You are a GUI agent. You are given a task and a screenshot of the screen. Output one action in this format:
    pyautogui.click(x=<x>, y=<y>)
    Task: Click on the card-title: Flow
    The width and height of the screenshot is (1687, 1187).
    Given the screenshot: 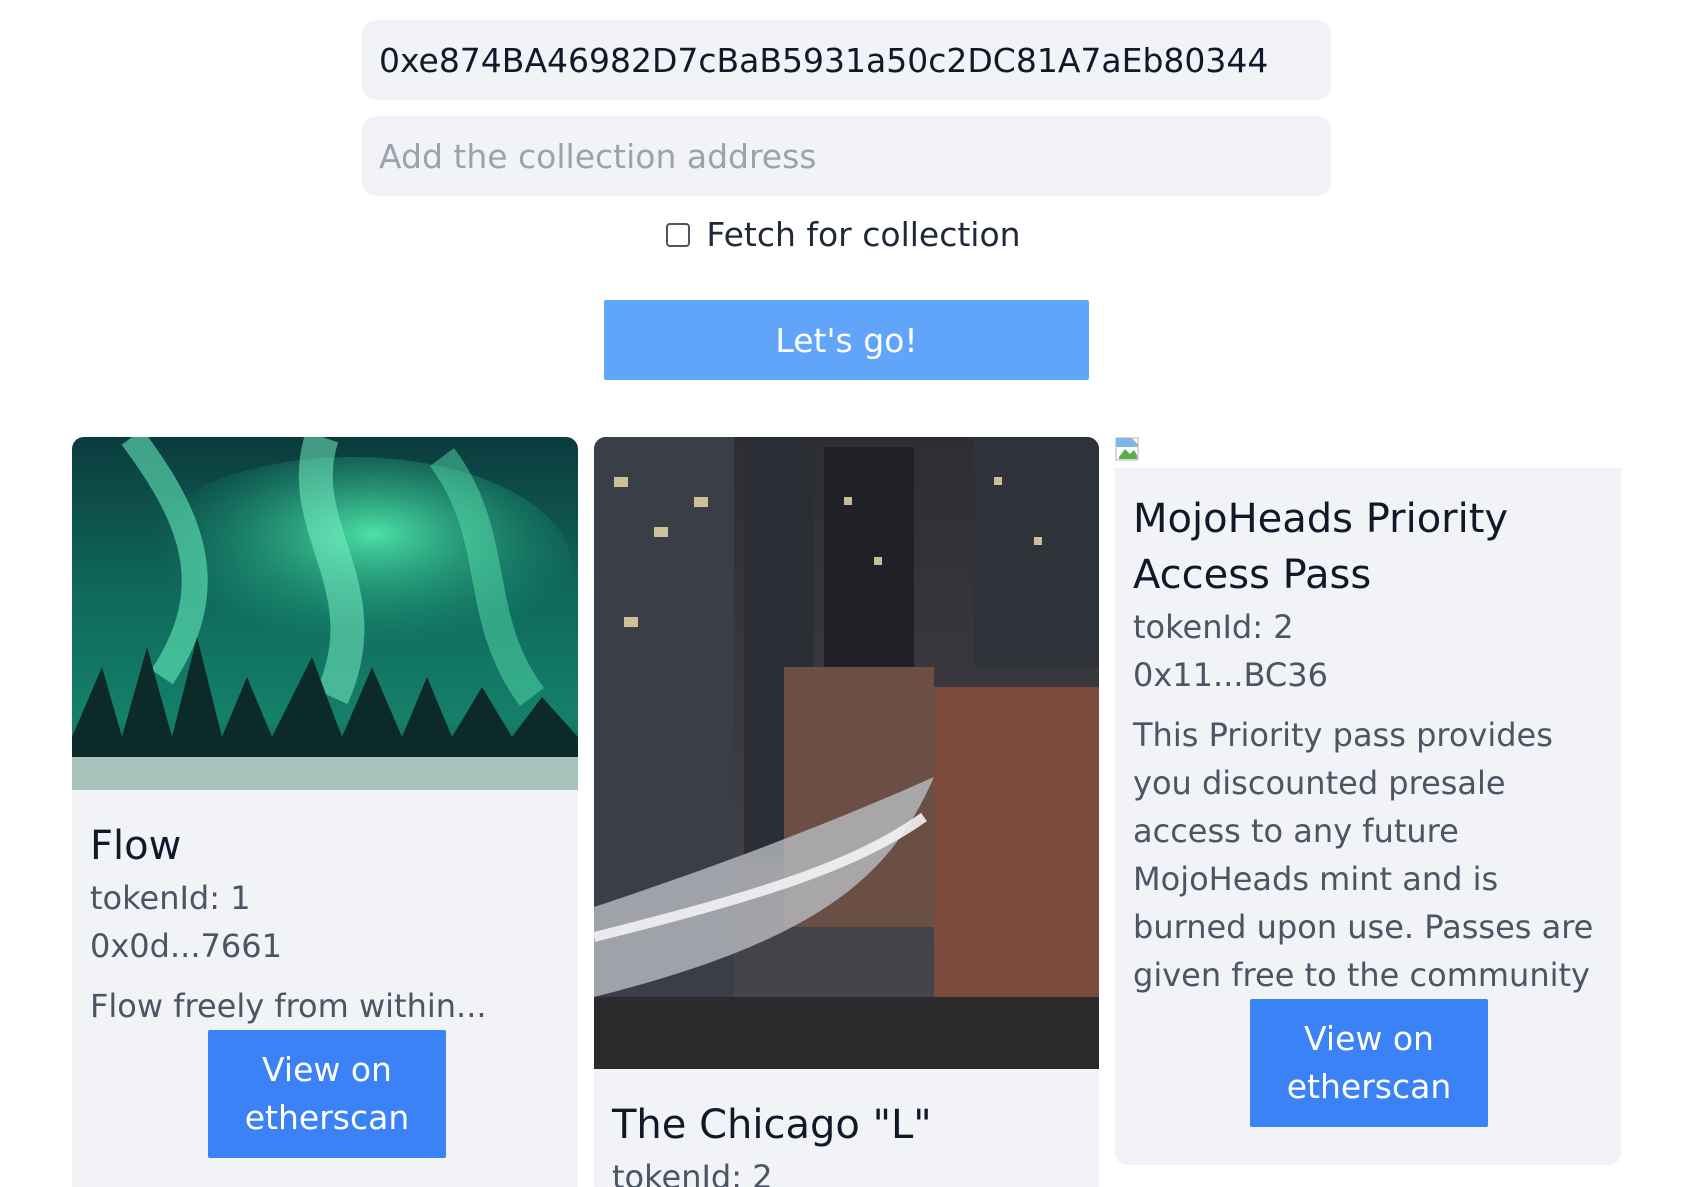 What is the action you would take?
    pyautogui.click(x=136, y=846)
    